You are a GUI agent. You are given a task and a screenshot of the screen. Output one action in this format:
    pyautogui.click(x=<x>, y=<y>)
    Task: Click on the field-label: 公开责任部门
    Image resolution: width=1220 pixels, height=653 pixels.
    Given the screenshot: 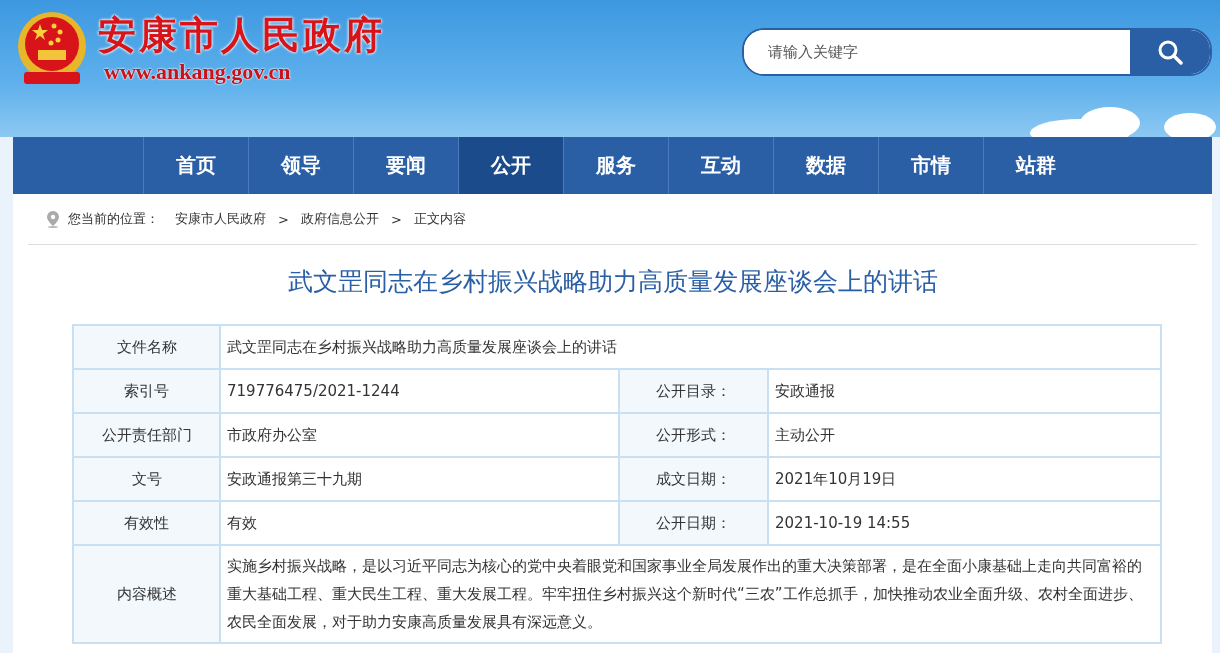 What is the action you would take?
    pyautogui.click(x=146, y=435)
    